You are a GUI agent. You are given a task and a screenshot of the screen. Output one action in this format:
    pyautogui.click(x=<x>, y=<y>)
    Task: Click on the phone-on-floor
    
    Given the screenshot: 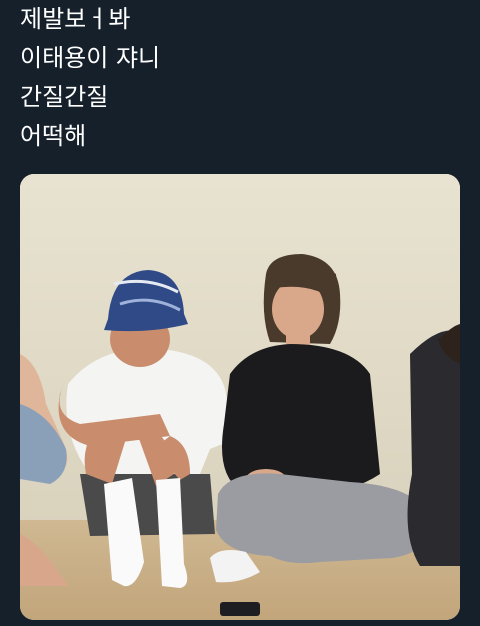 What is the action you would take?
    pyautogui.click(x=240, y=609)
    